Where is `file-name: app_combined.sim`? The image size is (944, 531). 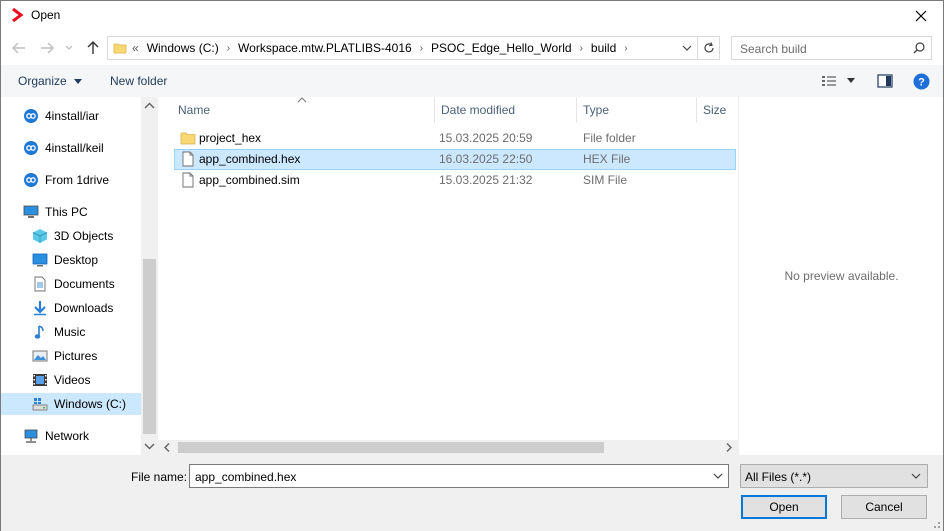 file-name: app_combined.sim is located at coordinates (249, 180).